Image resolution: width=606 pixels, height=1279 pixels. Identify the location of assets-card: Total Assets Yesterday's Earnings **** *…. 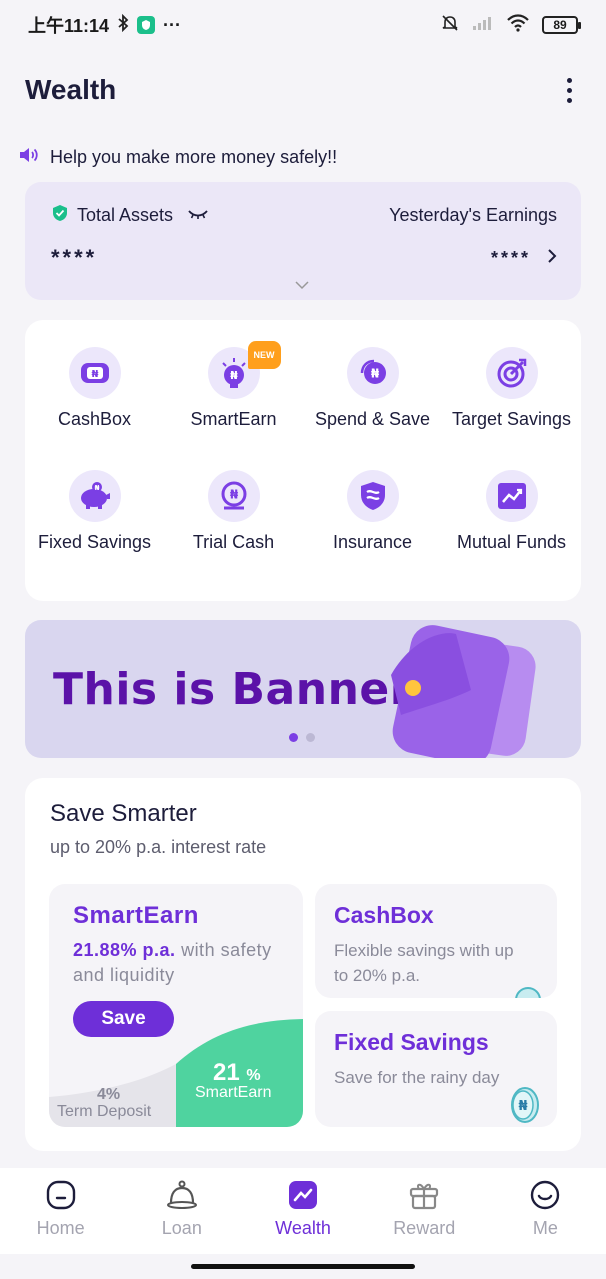
(303, 241).